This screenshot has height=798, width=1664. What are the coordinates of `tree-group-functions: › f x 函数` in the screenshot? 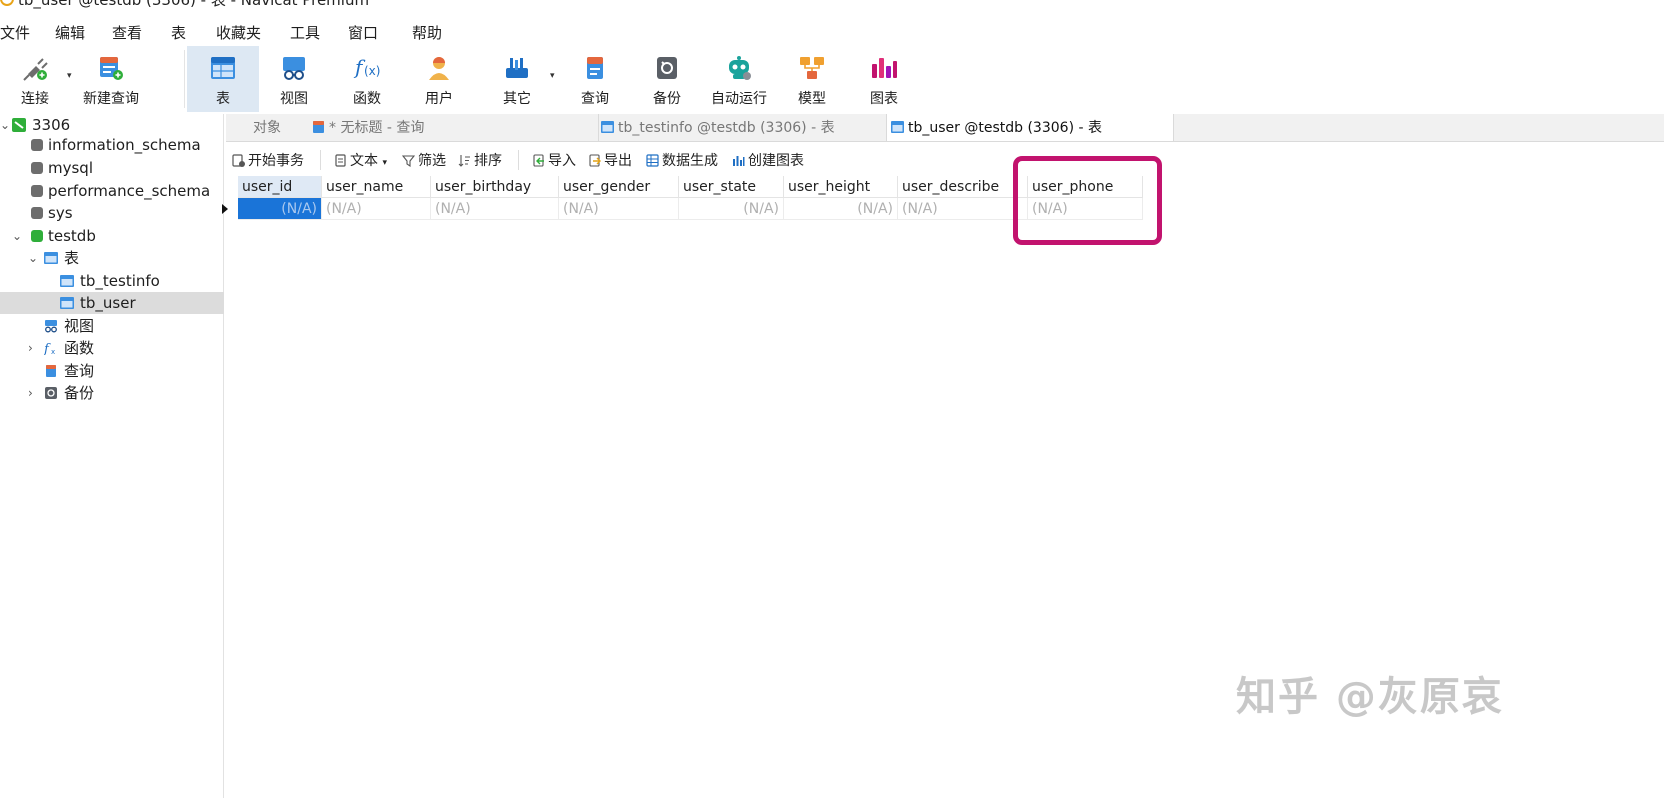 It's located at (112, 348).